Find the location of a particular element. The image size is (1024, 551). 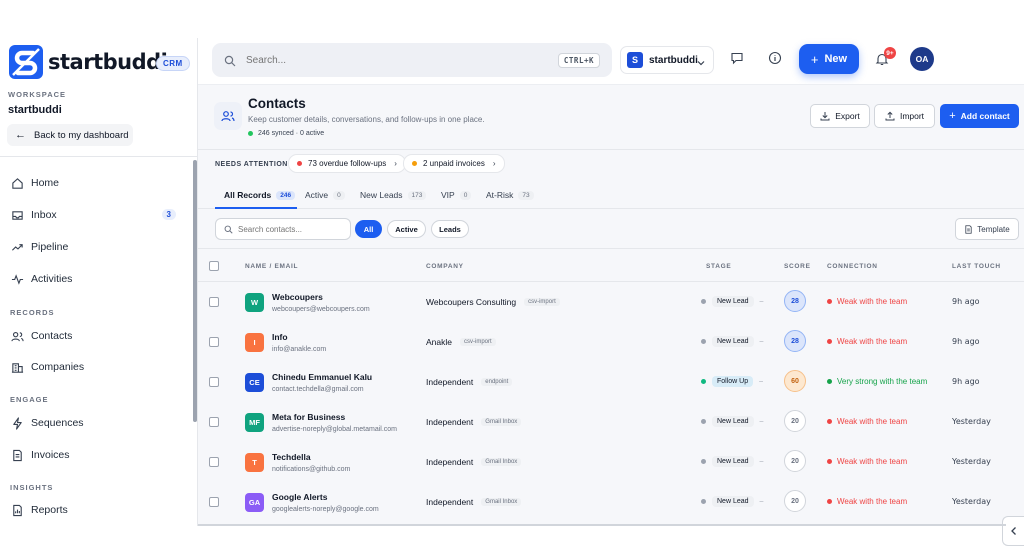

tab-new-leads: New Leads 173 is located at coordinates (393, 195).